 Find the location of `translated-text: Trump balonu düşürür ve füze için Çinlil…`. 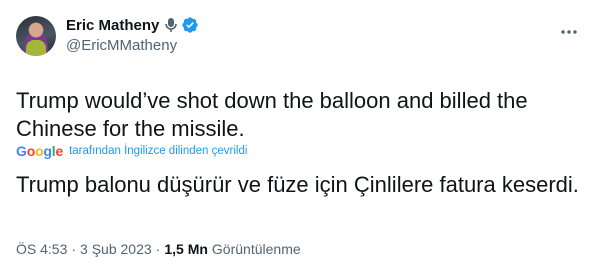

translated-text: Trump balonu düşürür ve füze için Çinlil… is located at coordinates (297, 184).